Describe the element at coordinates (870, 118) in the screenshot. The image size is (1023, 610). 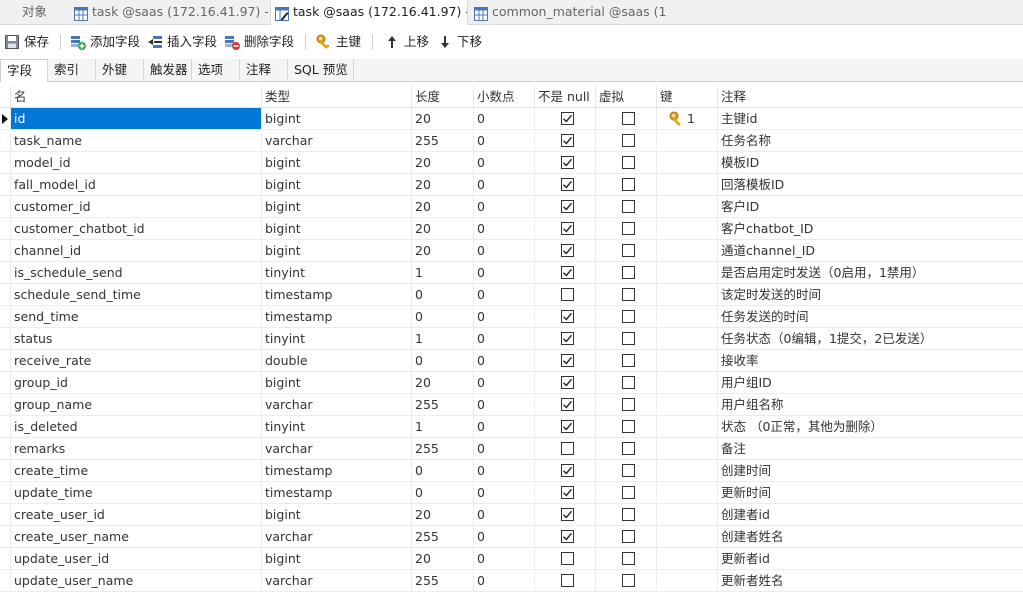
I see `cell-comment: 主键id` at that location.